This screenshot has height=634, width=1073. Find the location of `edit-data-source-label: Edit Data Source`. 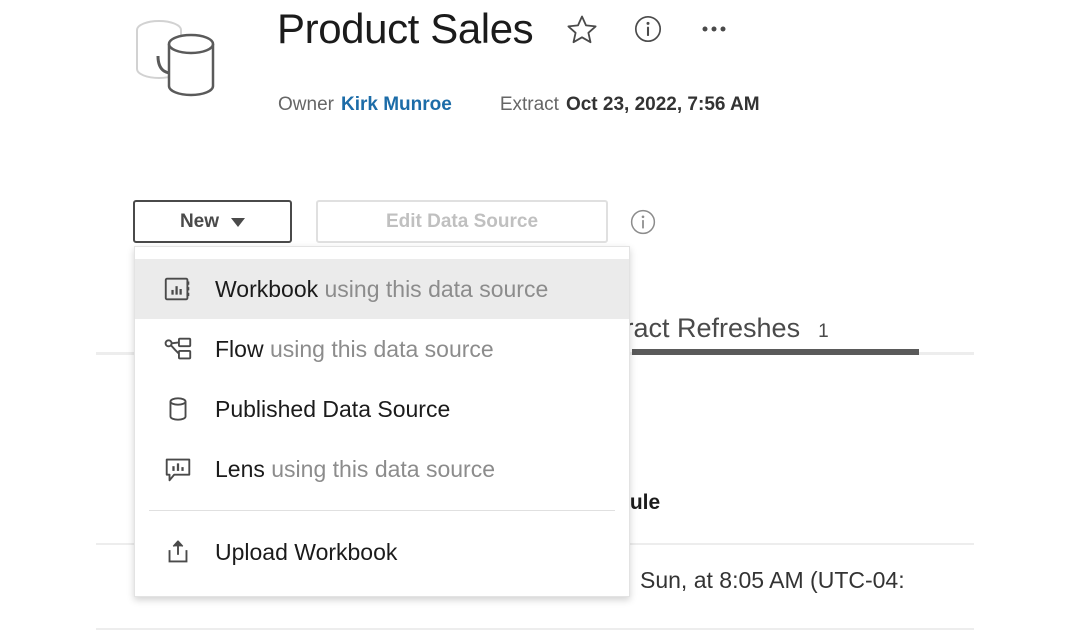

edit-data-source-label: Edit Data Source is located at coordinates (462, 221).